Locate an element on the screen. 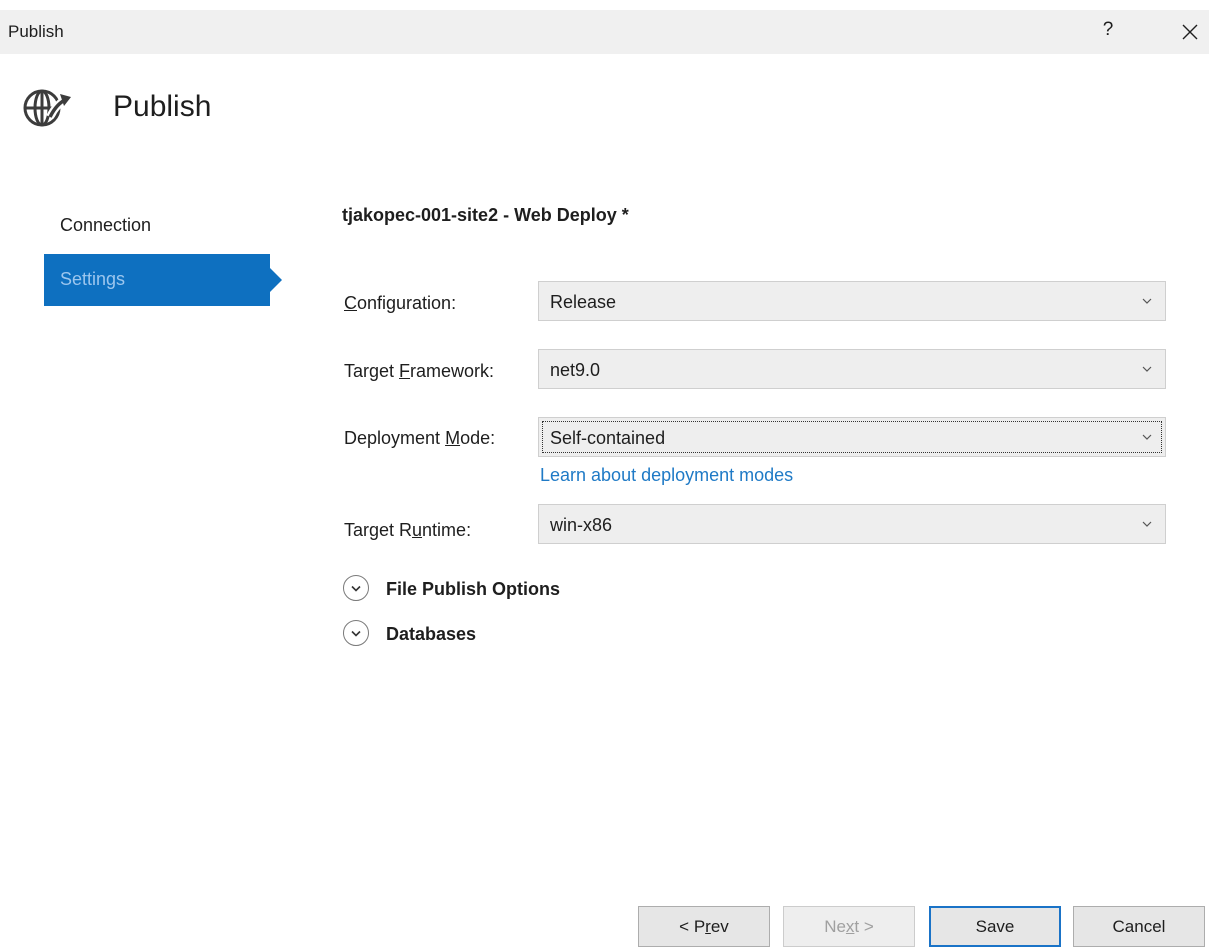 The width and height of the screenshot is (1209, 947). configuration-select: Release is located at coordinates (852, 301).